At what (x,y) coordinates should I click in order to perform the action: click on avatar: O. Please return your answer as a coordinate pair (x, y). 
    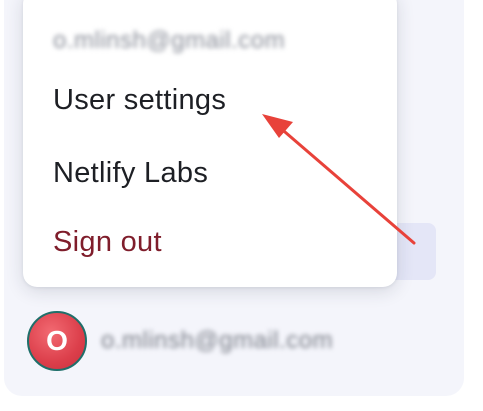
    Looking at the image, I should click on (57, 341).